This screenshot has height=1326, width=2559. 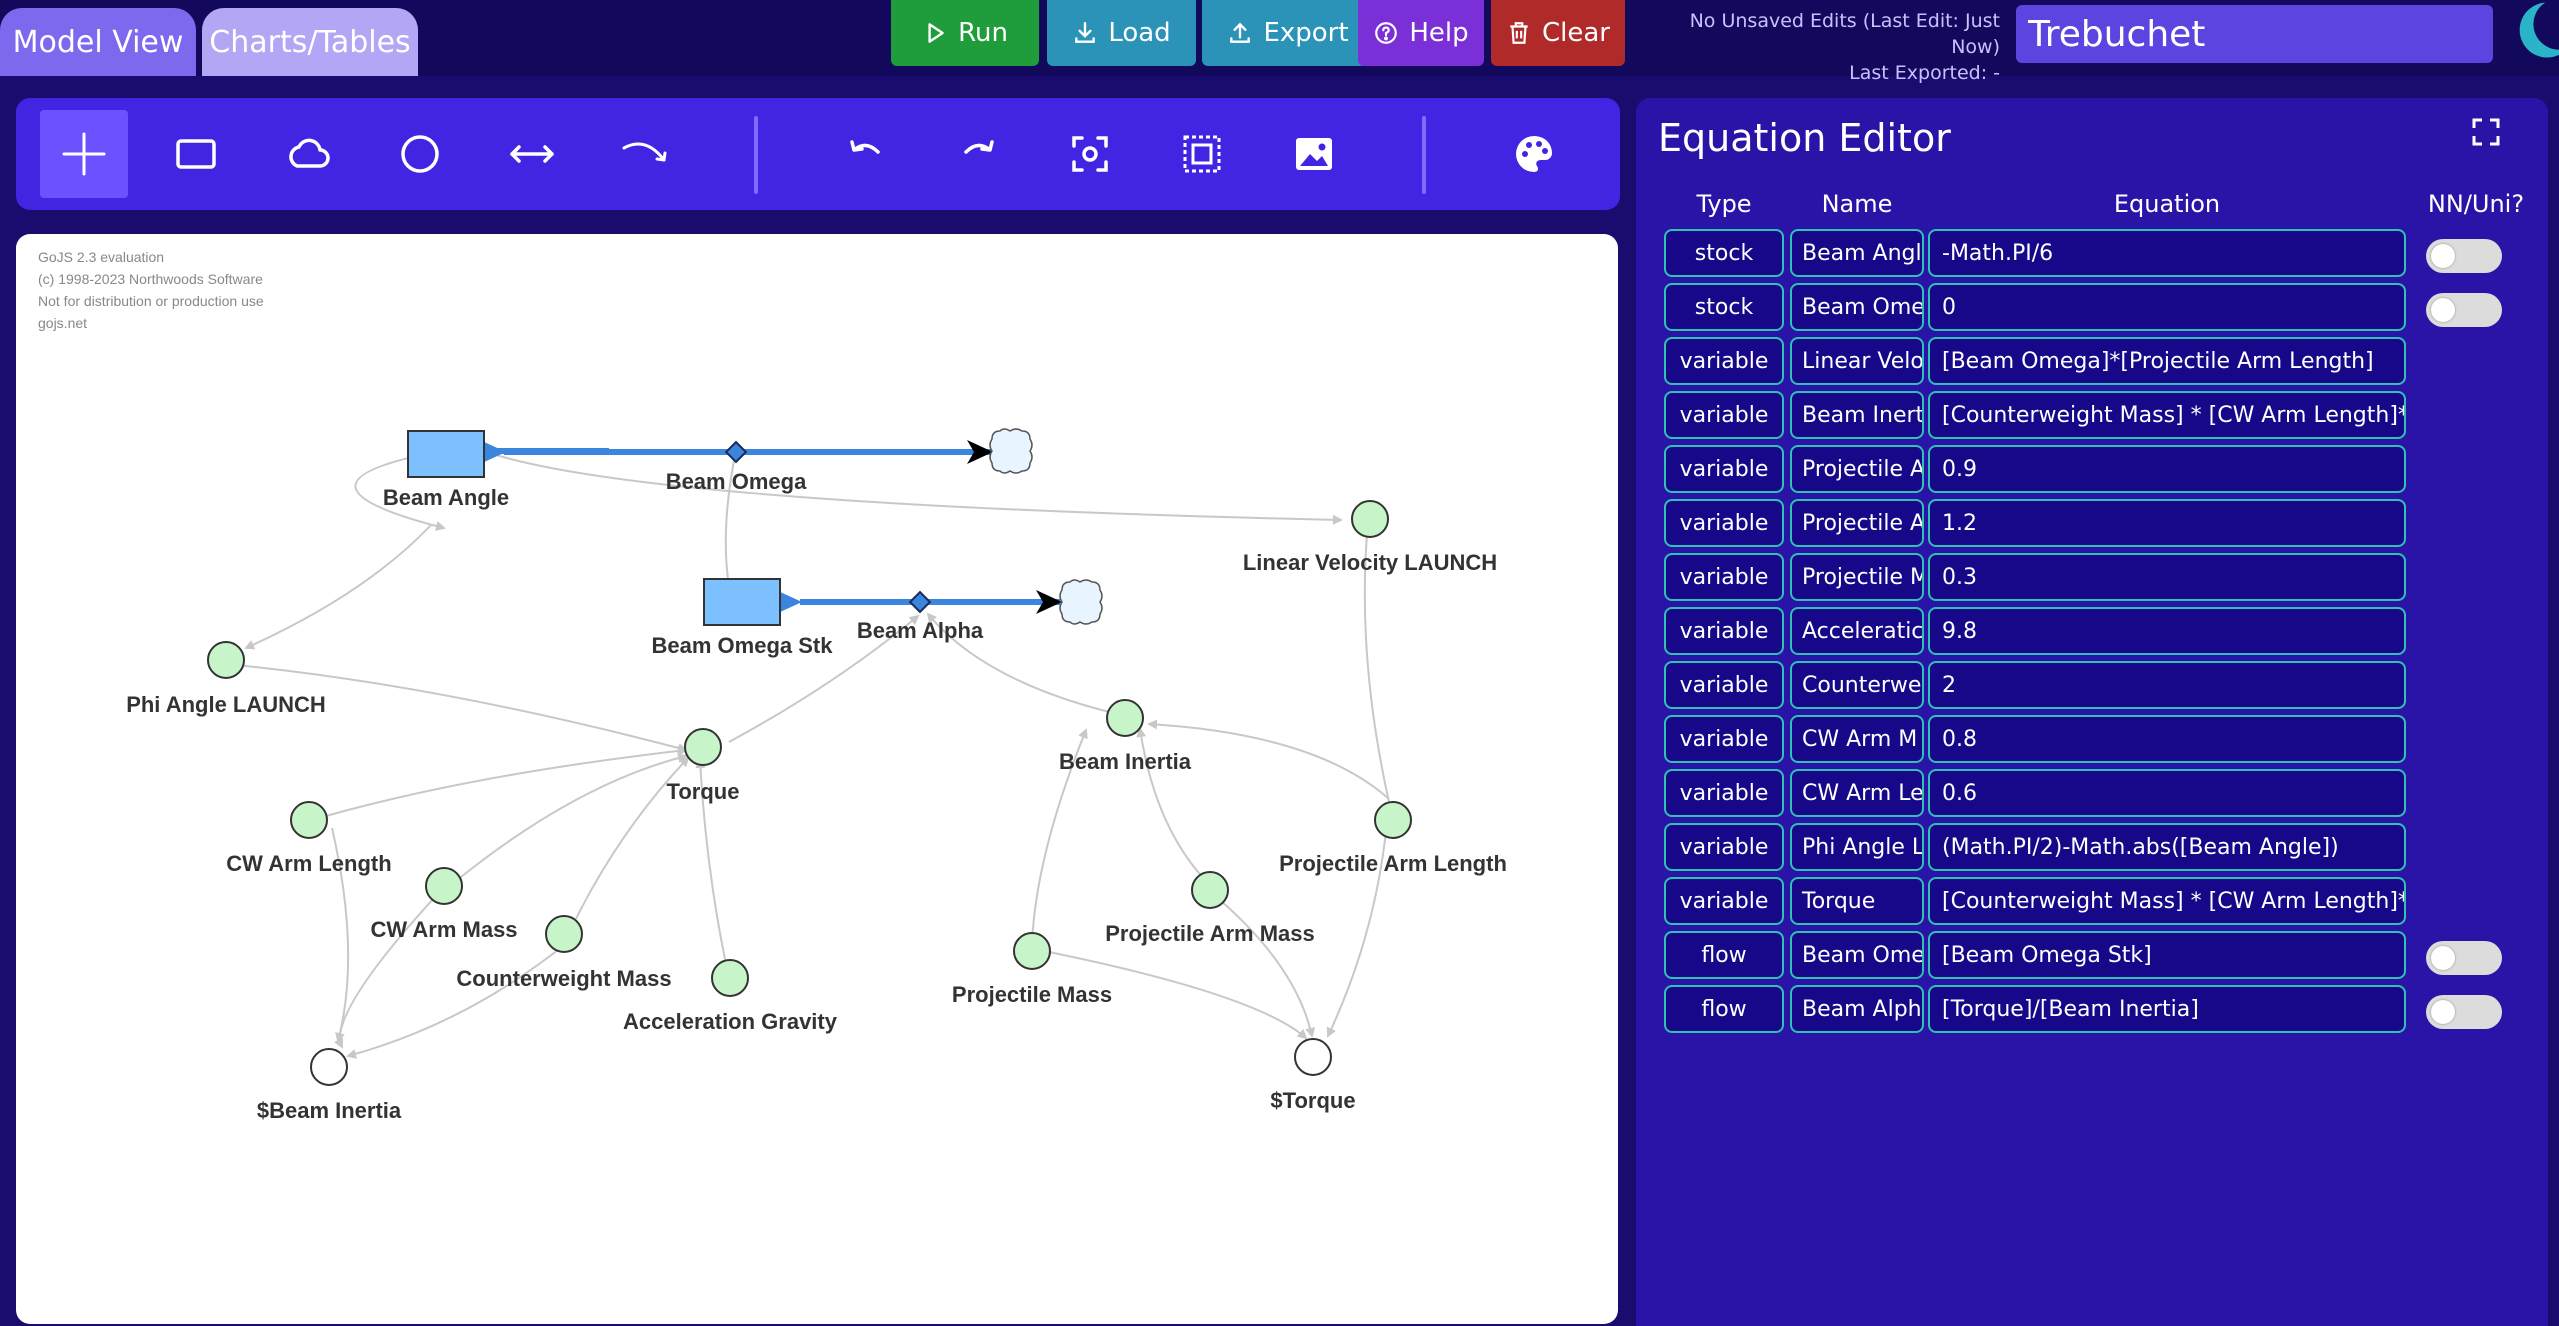 What do you see at coordinates (1090, 154) in the screenshot?
I see `center-view-button` at bounding box center [1090, 154].